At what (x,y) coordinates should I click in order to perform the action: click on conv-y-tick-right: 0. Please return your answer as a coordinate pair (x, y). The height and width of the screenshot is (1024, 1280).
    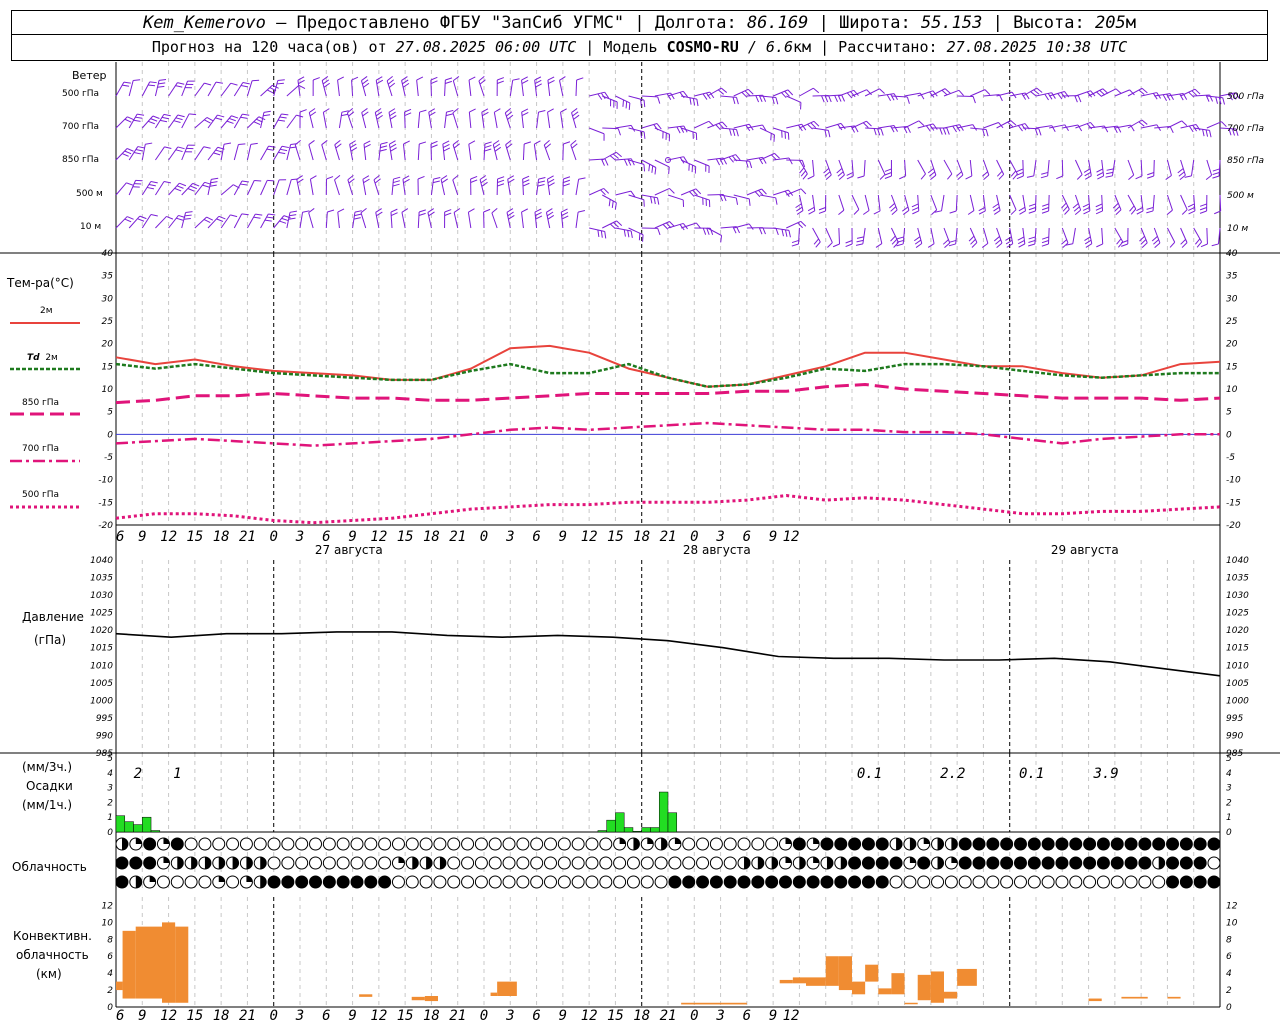
    Looking at the image, I should click on (1229, 1008).